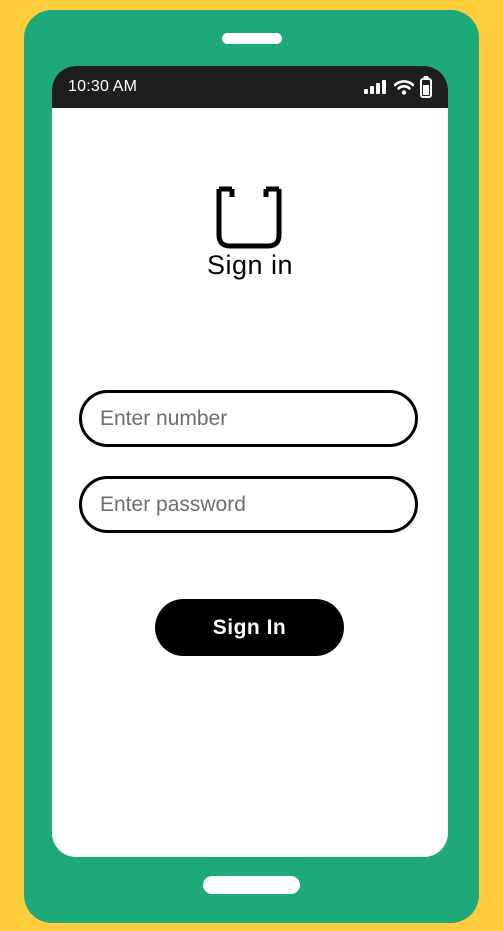 Image resolution: width=503 pixels, height=931 pixels. Describe the element at coordinates (426, 87) in the screenshot. I see `battery-icon` at that location.